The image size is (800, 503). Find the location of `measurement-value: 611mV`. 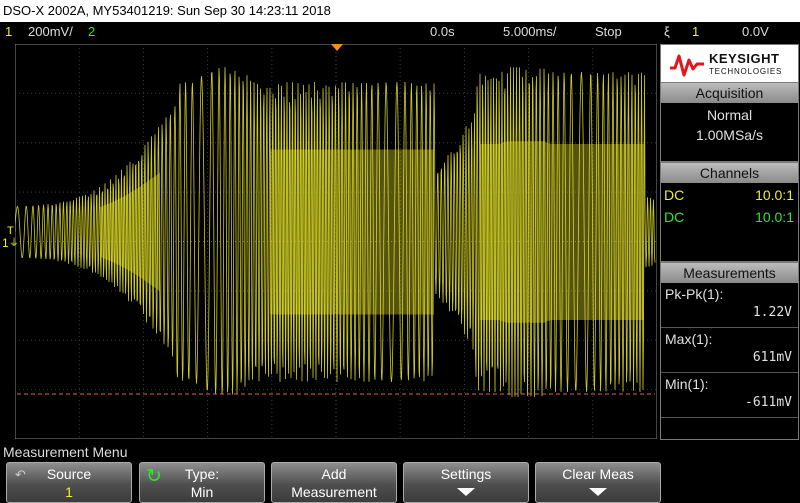

measurement-value: 611mV is located at coordinates (772, 357).